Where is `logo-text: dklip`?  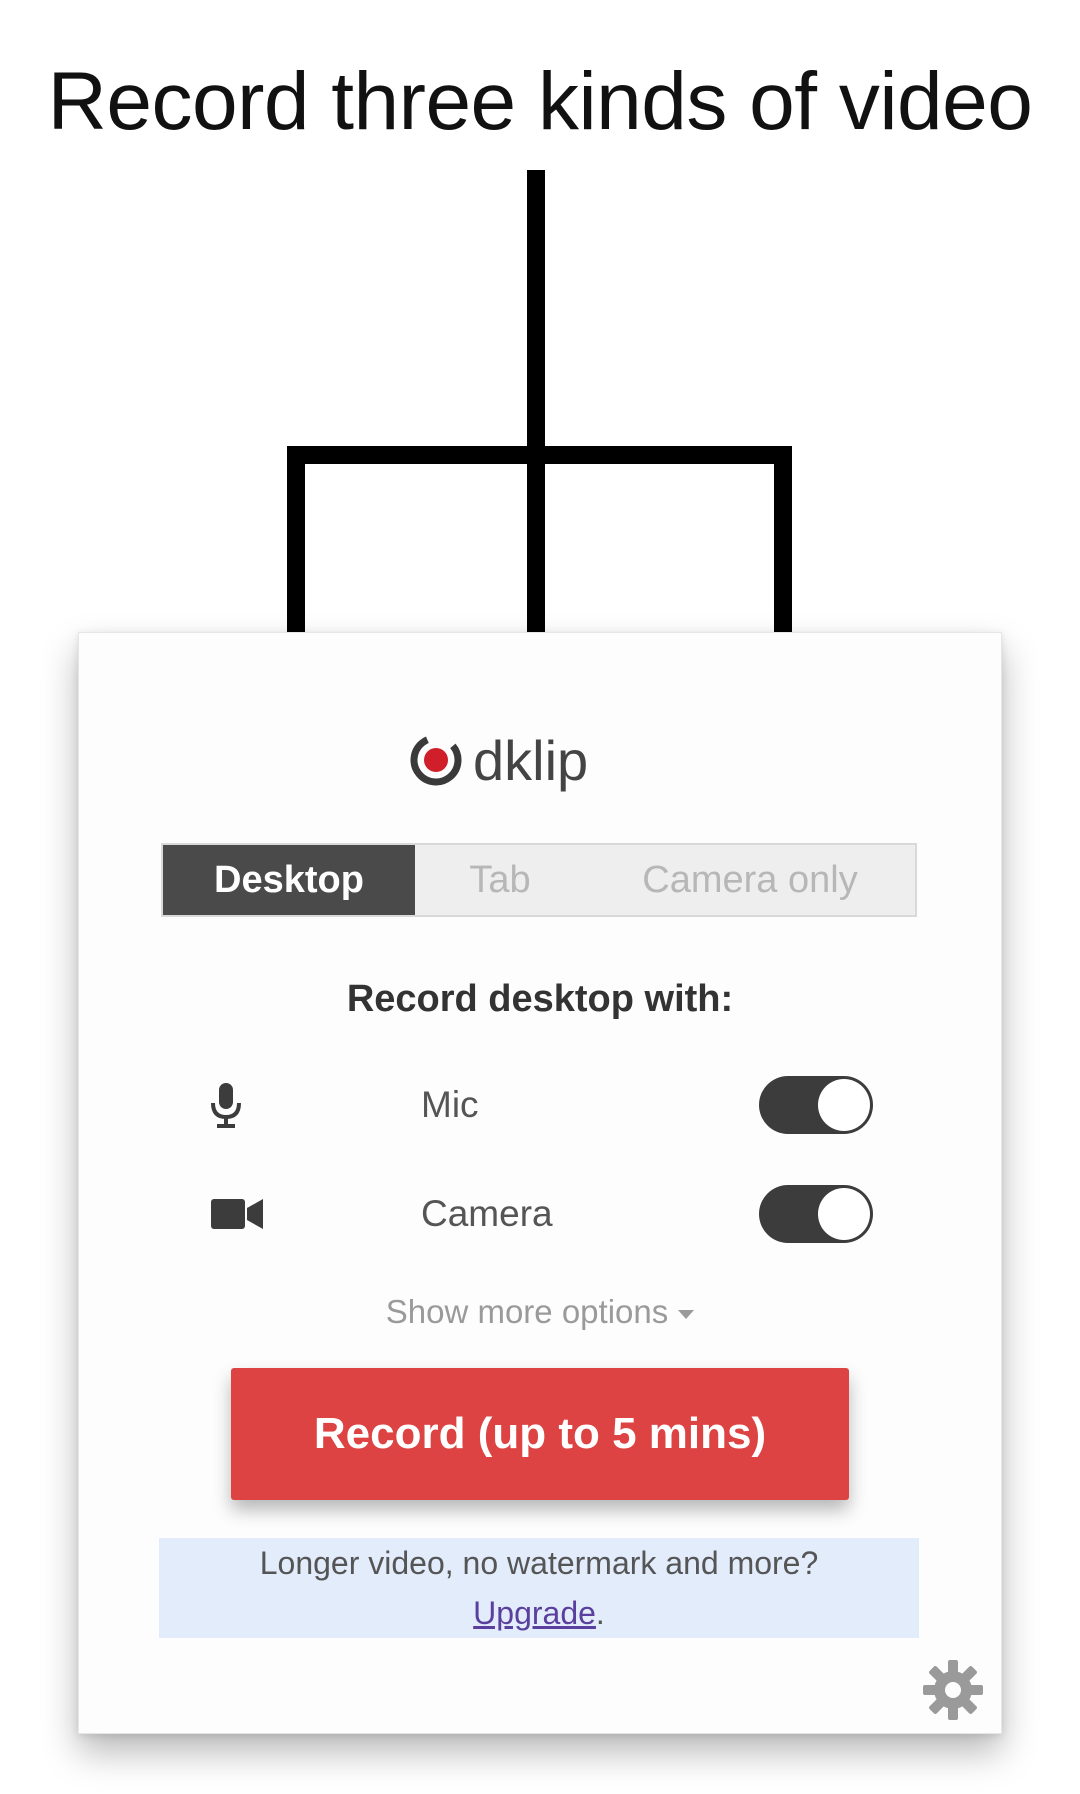
logo-text: dklip is located at coordinates (531, 760).